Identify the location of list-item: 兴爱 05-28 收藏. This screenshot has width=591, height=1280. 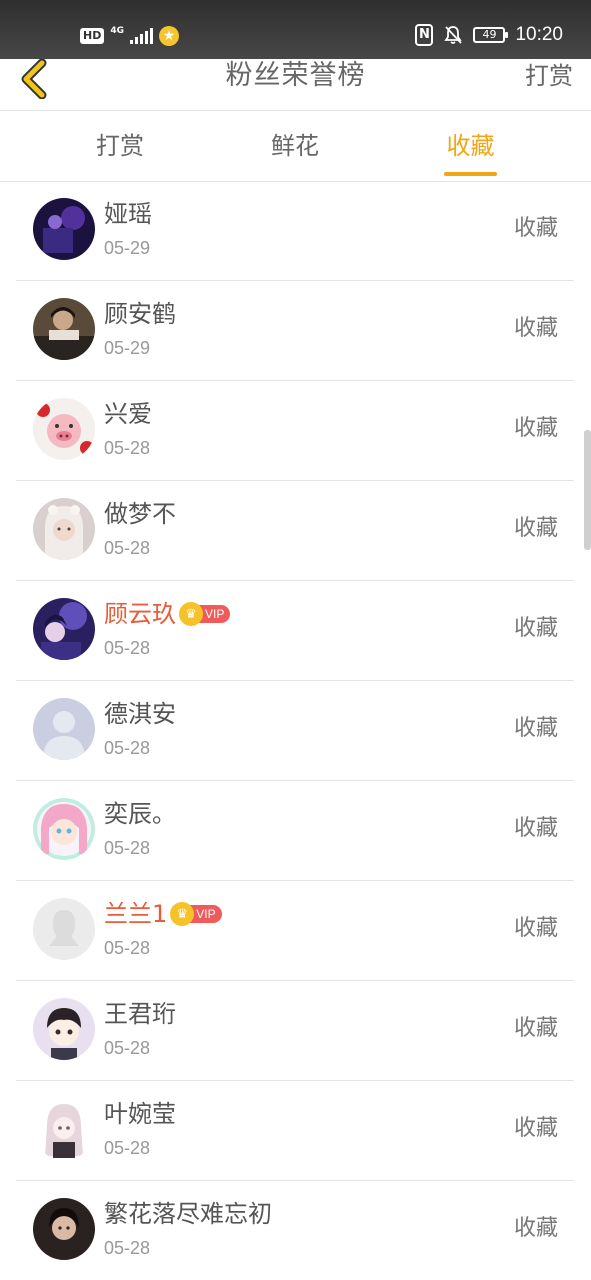
(295, 431).